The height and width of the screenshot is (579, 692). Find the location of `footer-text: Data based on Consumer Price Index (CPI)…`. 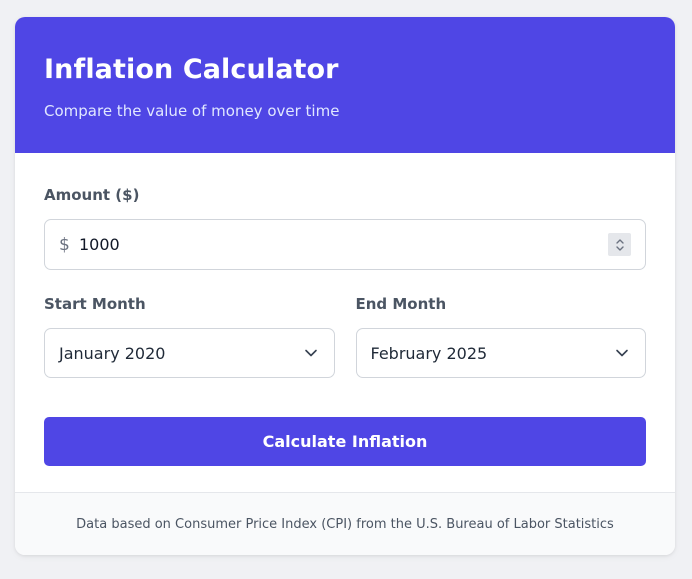

footer-text: Data based on Consumer Price Index (CPI)… is located at coordinates (345, 524).